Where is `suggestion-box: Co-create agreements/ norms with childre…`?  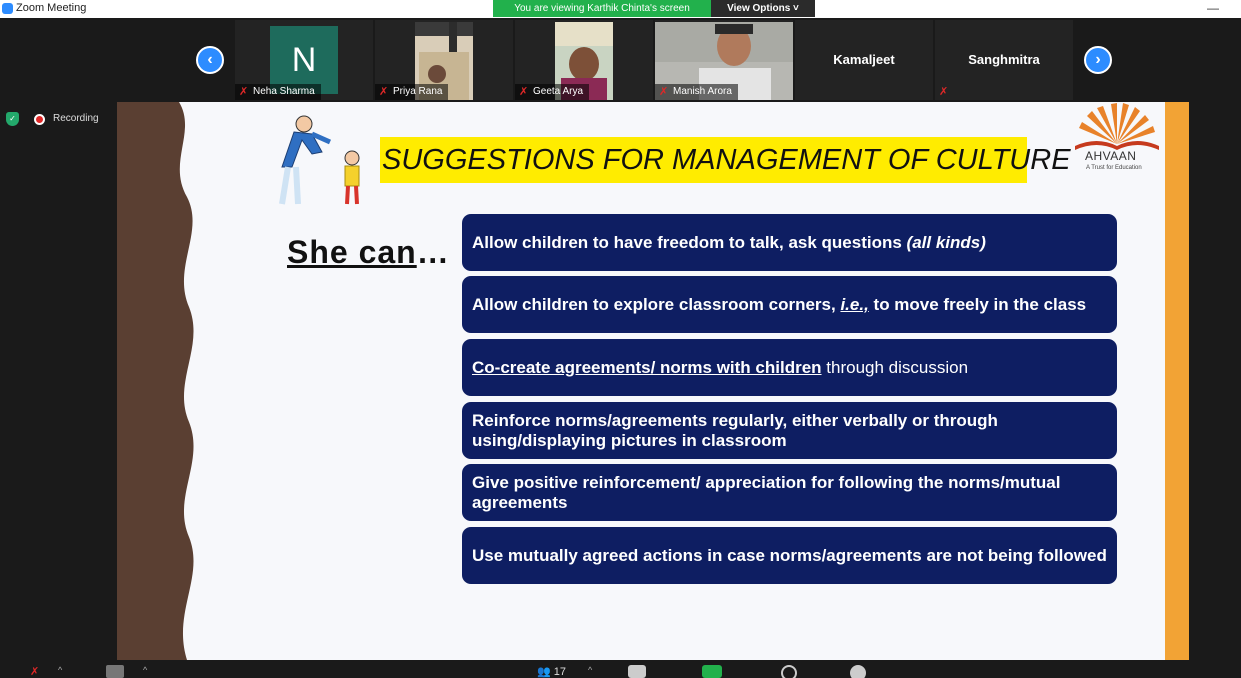 suggestion-box: Co-create agreements/ norms with childre… is located at coordinates (789, 367).